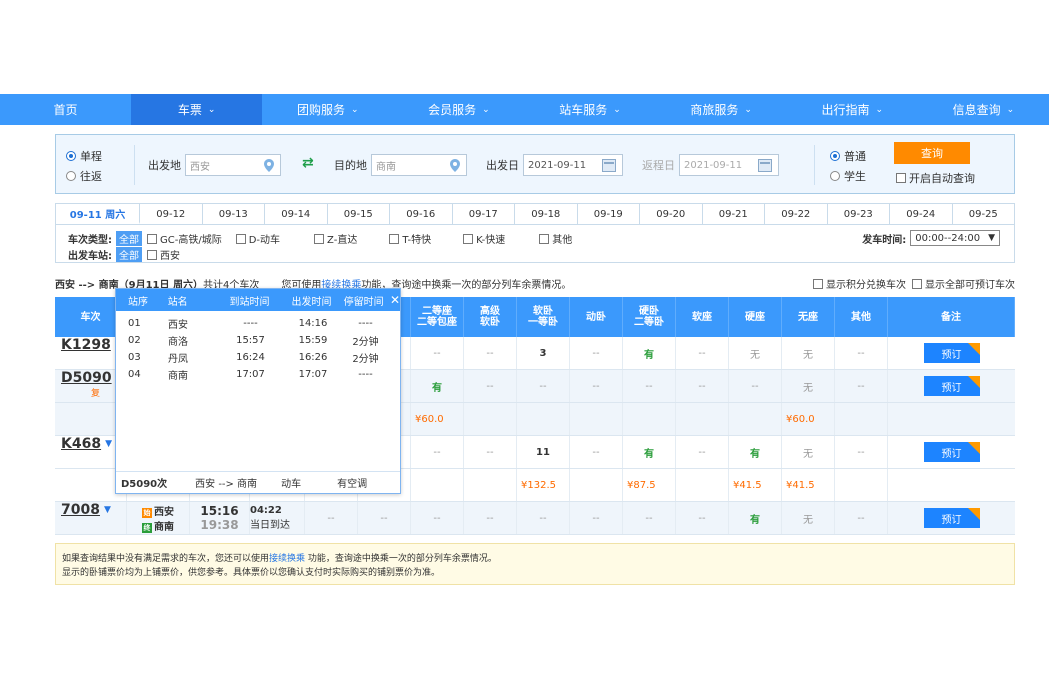 Image resolution: width=1049 pixels, height=700 pixels. What do you see at coordinates (84, 176) in the screenshot?
I see `trip-round-option: 往返` at bounding box center [84, 176].